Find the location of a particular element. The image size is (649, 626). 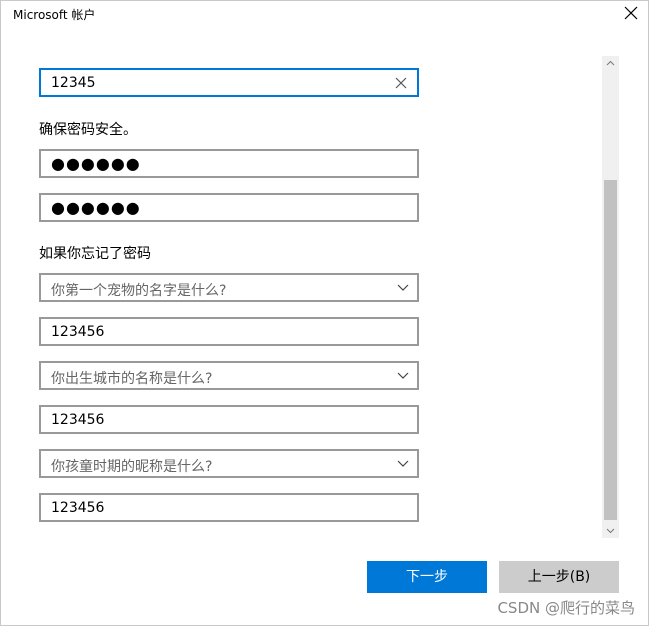

security-question-2-select: 你出生城市的名称是什么? is located at coordinates (229, 375).